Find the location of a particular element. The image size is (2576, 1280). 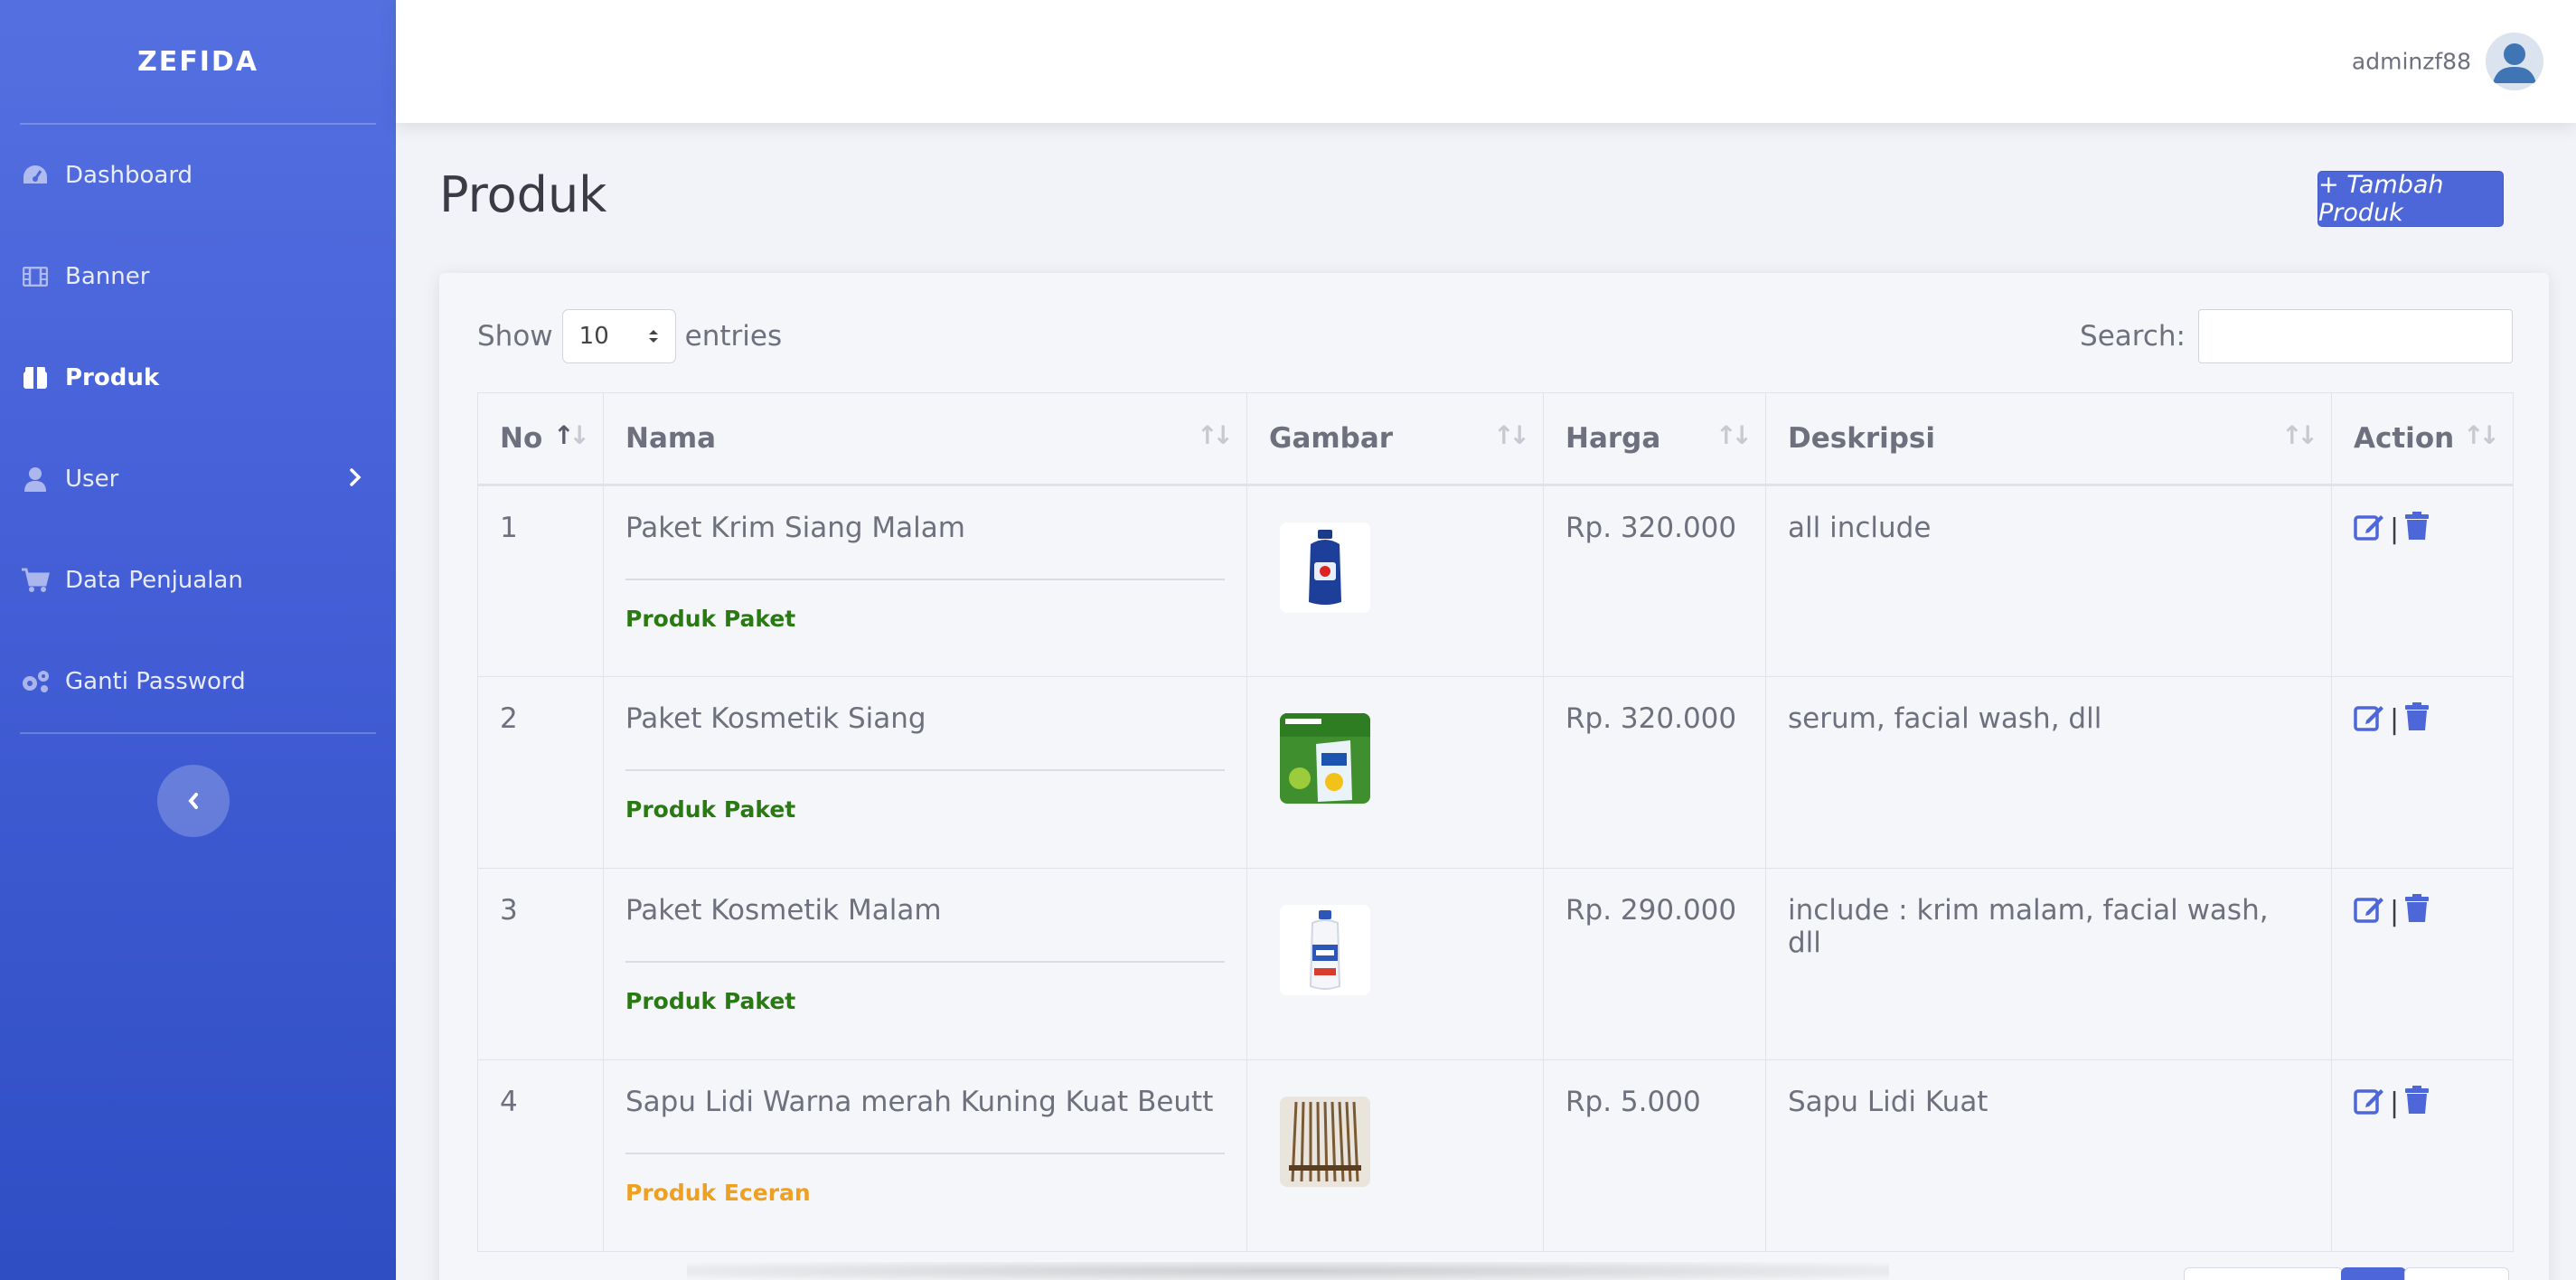

sidebar-item-label: Ganti Password is located at coordinates (155, 681).